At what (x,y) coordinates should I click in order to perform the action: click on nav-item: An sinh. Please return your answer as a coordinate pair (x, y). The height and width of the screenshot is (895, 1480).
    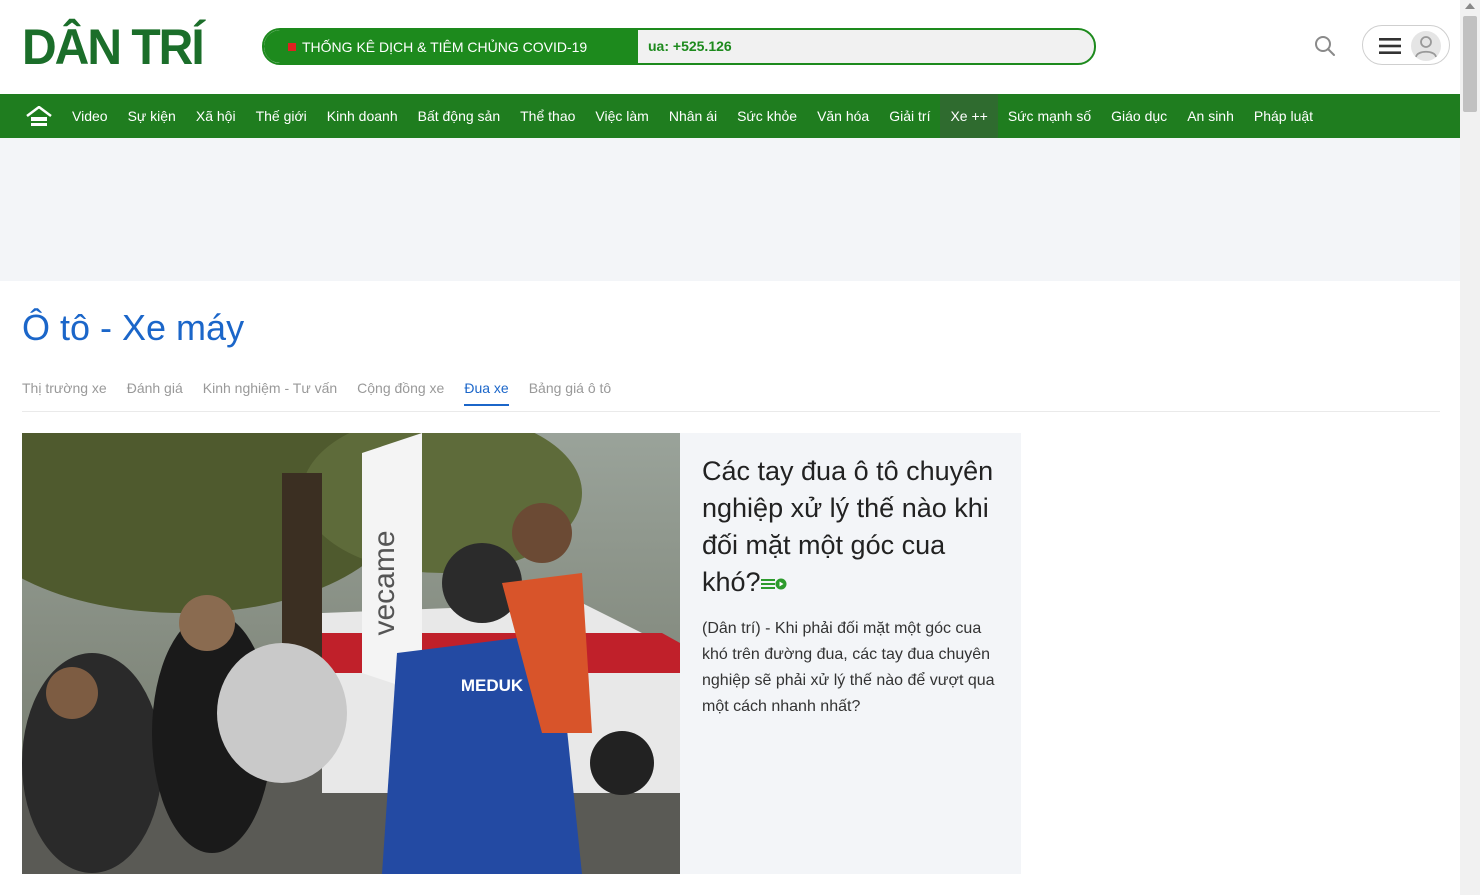
    Looking at the image, I should click on (1210, 116).